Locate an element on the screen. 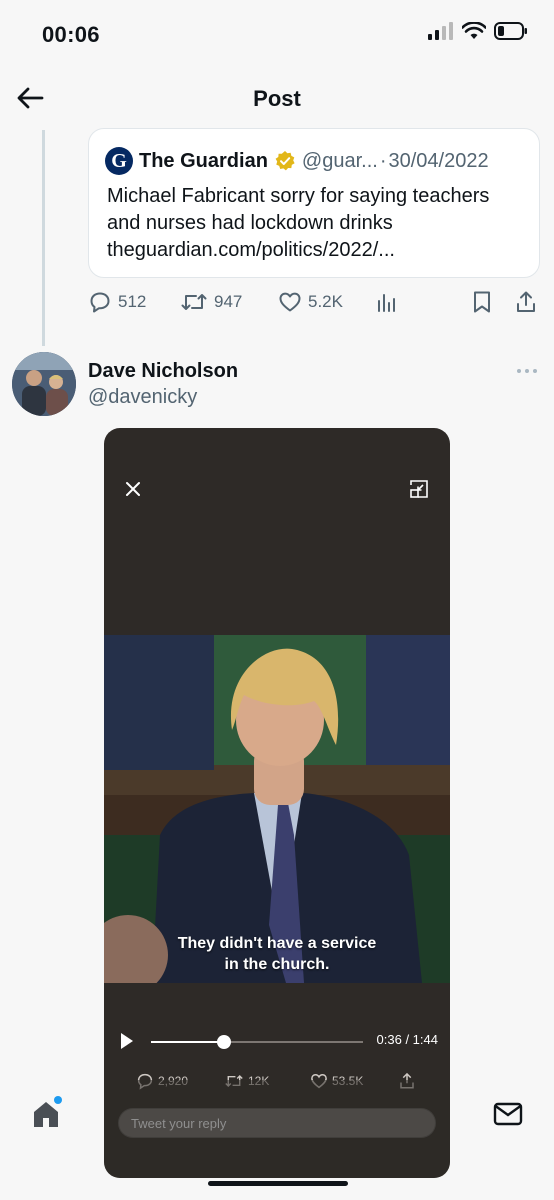 The height and width of the screenshot is (1200, 554). page-title: Post is located at coordinates (277, 98).